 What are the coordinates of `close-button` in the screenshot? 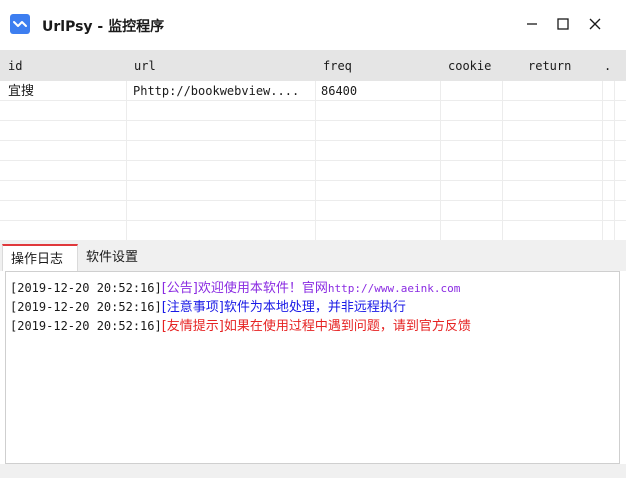 It's located at (595, 24).